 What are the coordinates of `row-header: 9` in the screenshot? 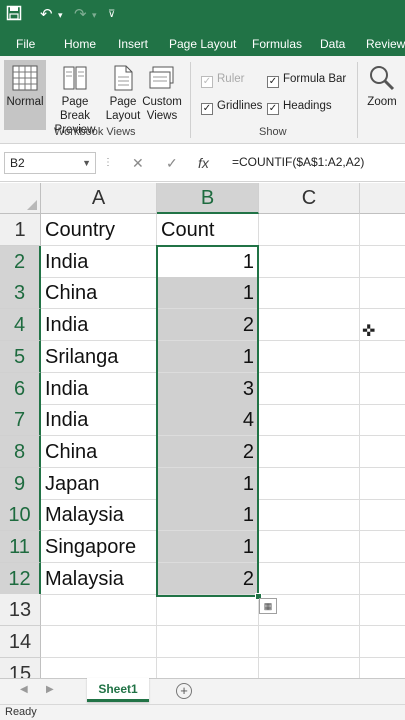 It's located at (20, 484).